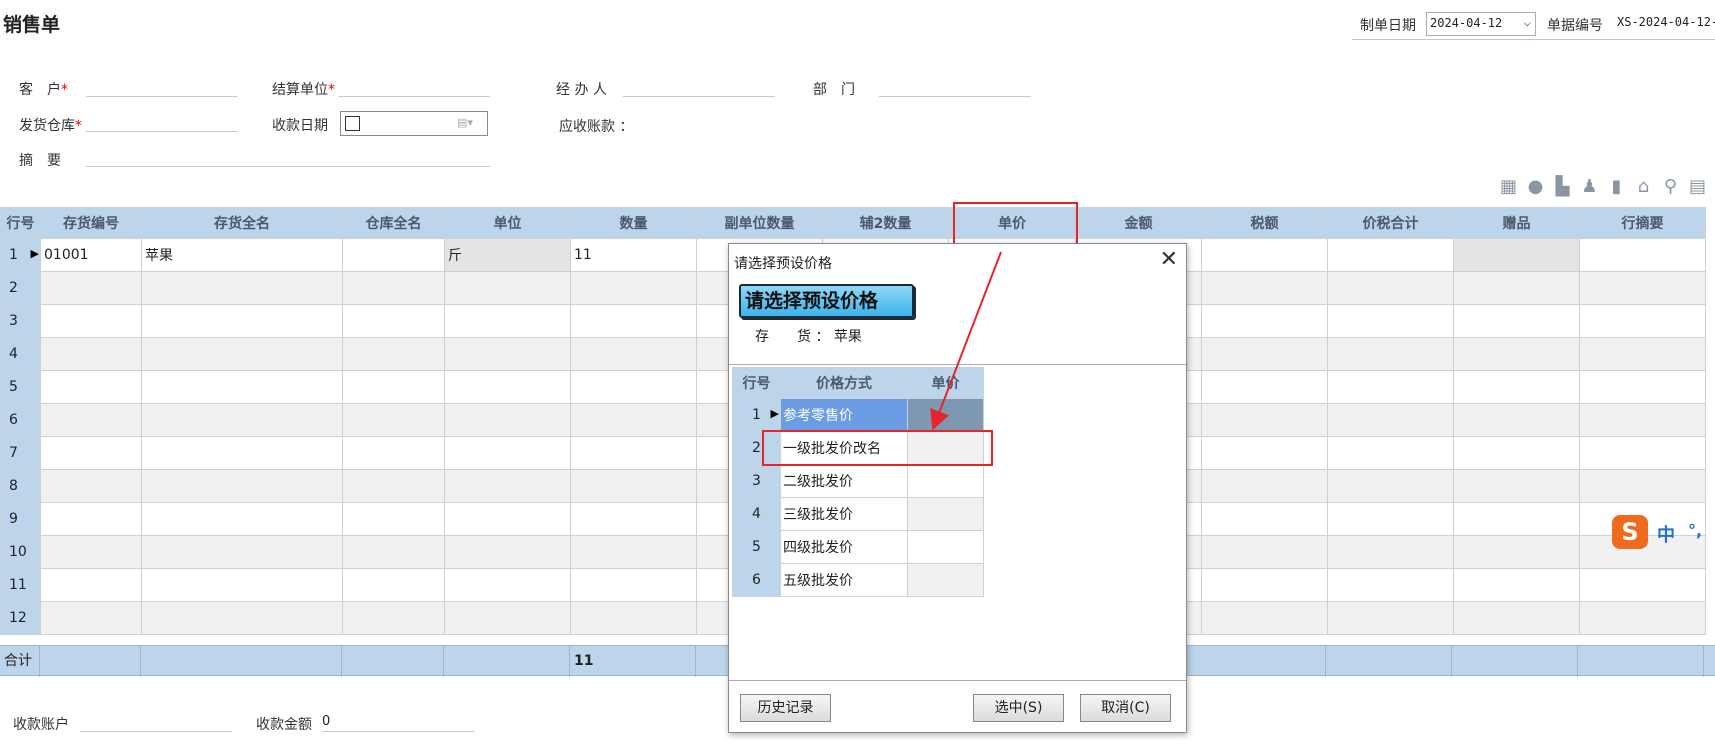  I want to click on ime-mode: 中, so click(1666, 535).